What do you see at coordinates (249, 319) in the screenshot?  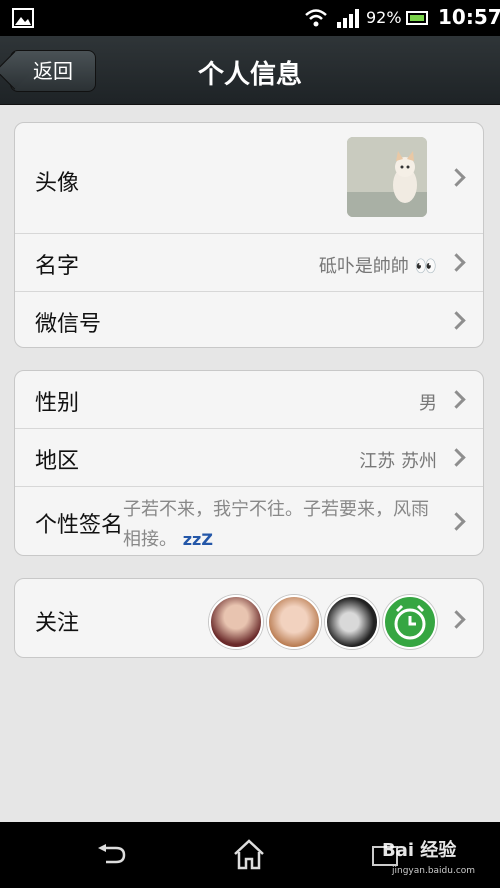 I see `wechat-id-row: 微信号` at bounding box center [249, 319].